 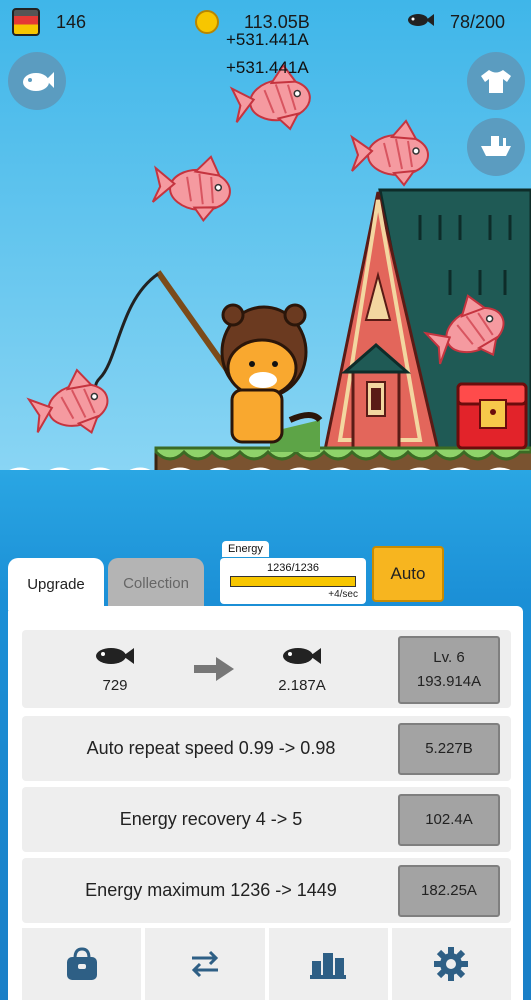 What do you see at coordinates (421, 22) in the screenshot?
I see `fish-count-icon` at bounding box center [421, 22].